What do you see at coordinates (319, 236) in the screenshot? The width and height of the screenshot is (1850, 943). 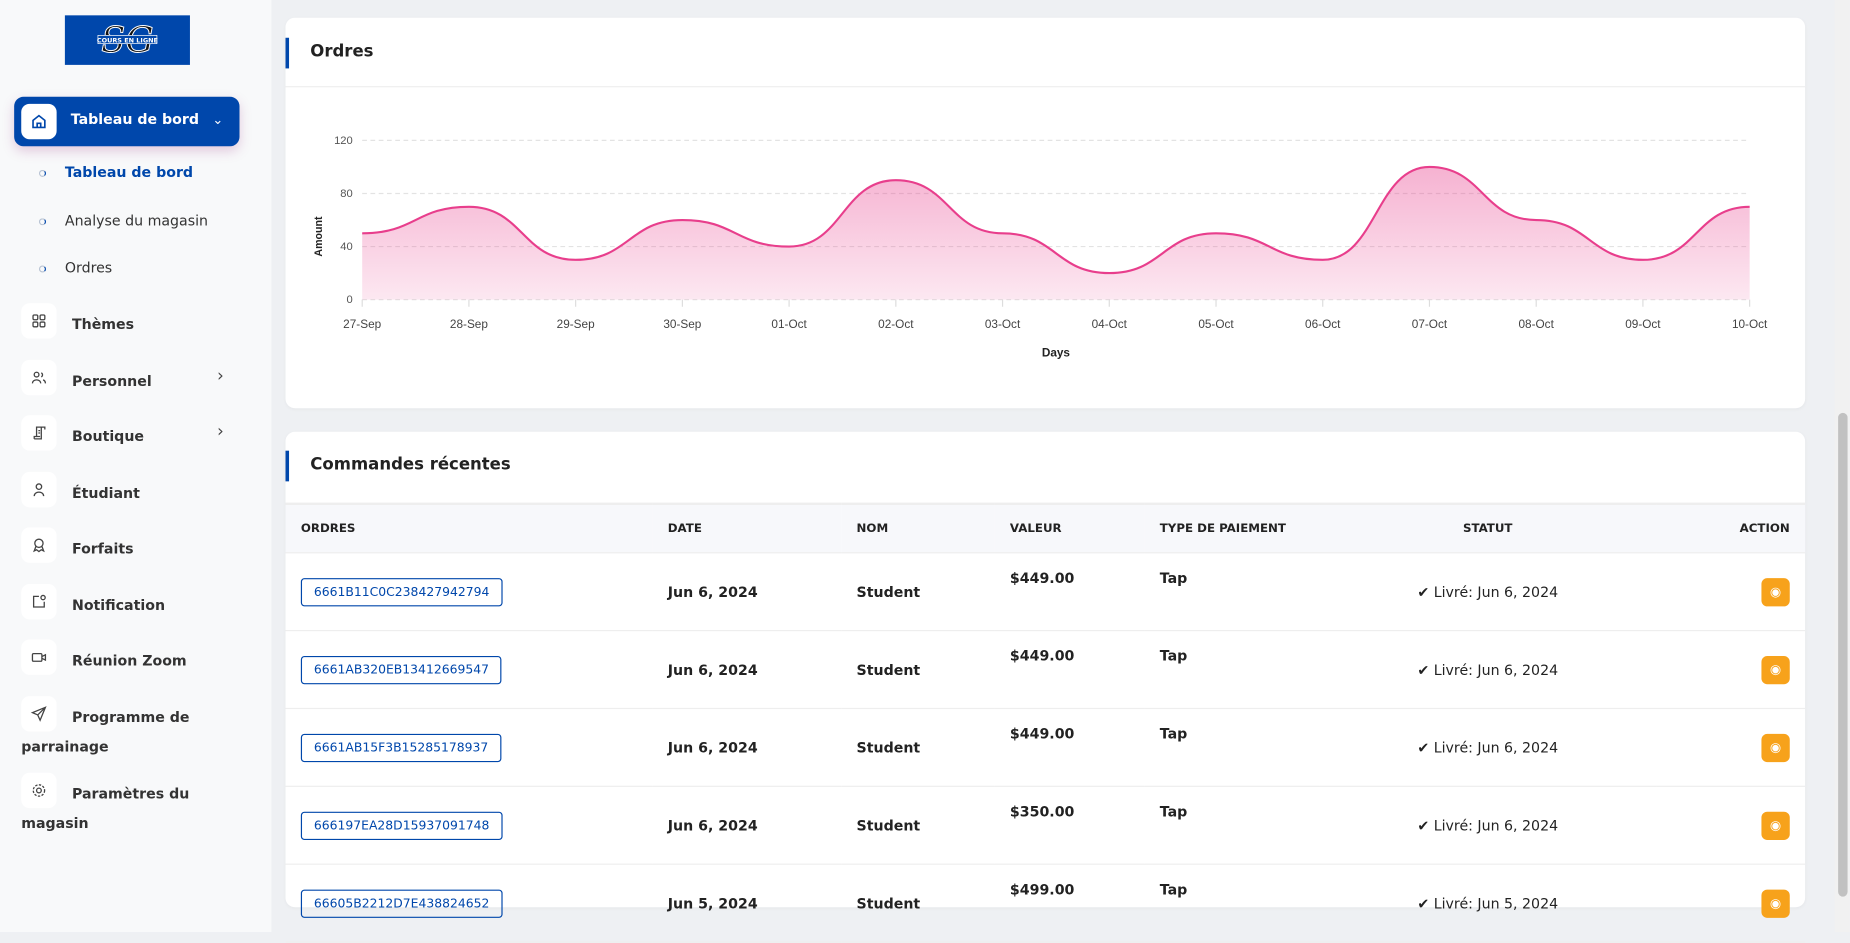 I see `y-axis-label: Amount` at bounding box center [319, 236].